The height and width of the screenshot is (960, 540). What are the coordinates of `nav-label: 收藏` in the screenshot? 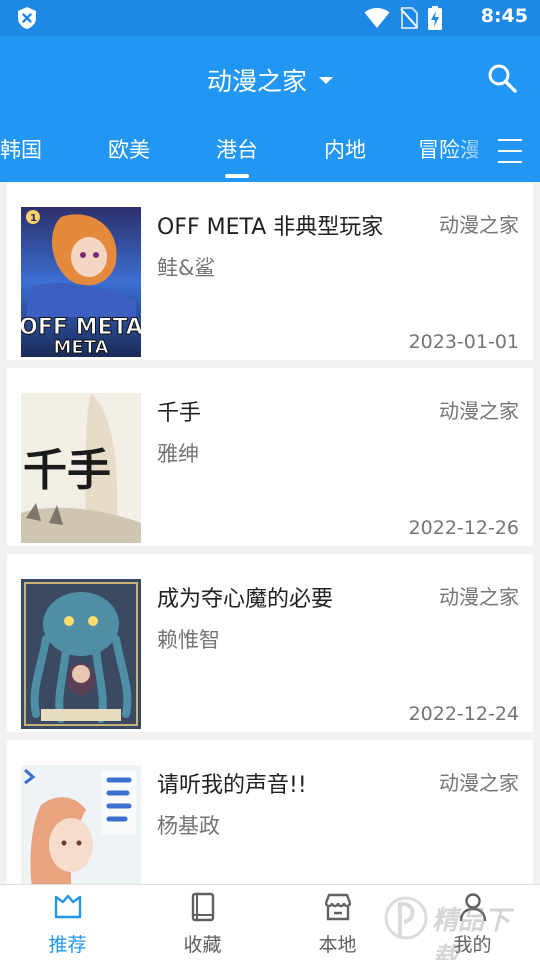 It's located at (202, 945).